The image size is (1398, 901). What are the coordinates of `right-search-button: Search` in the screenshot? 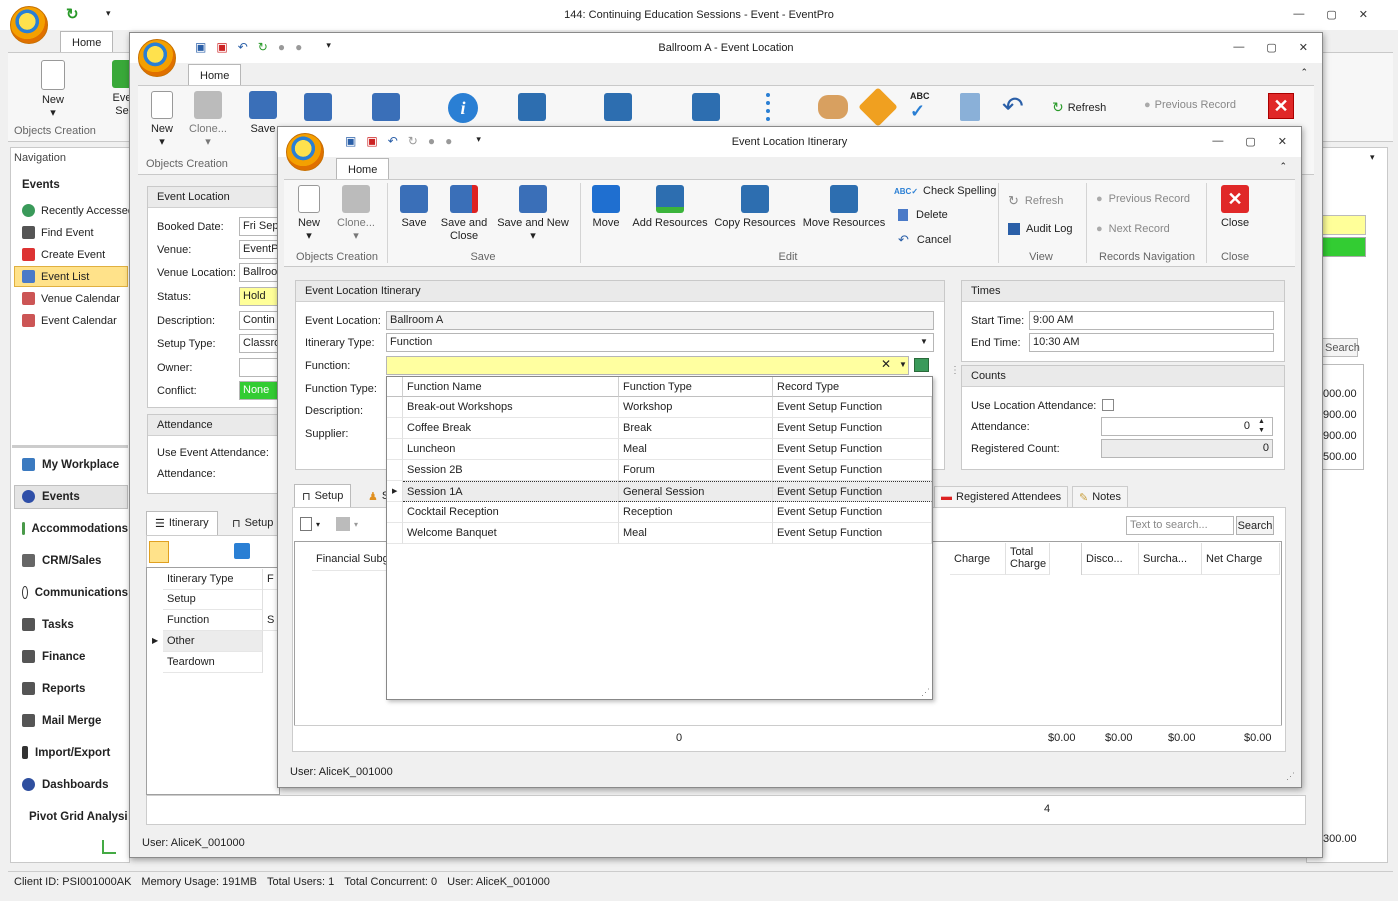 It's located at (1341, 347).